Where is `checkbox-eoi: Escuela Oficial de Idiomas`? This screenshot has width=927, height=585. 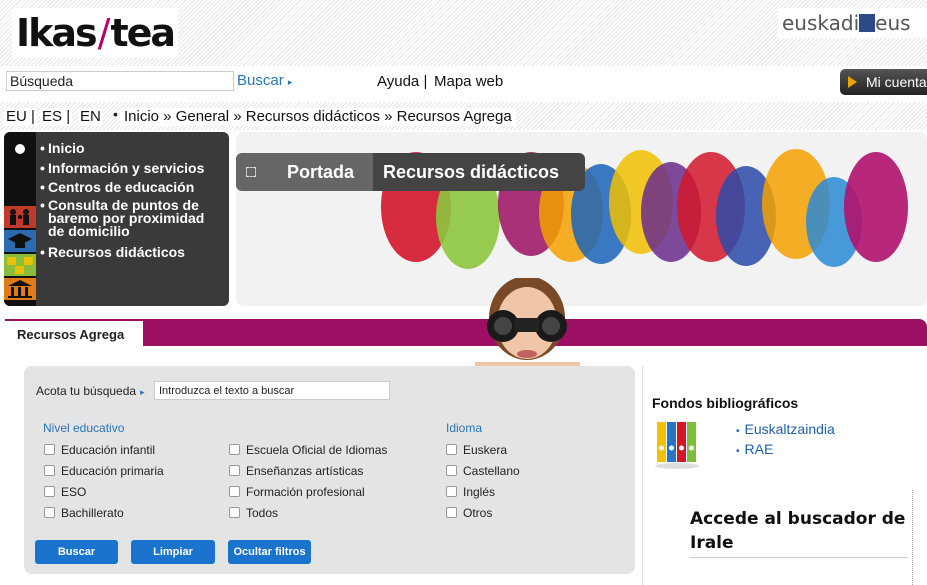 checkbox-eoi: Escuela Oficial de Idiomas is located at coordinates (308, 450).